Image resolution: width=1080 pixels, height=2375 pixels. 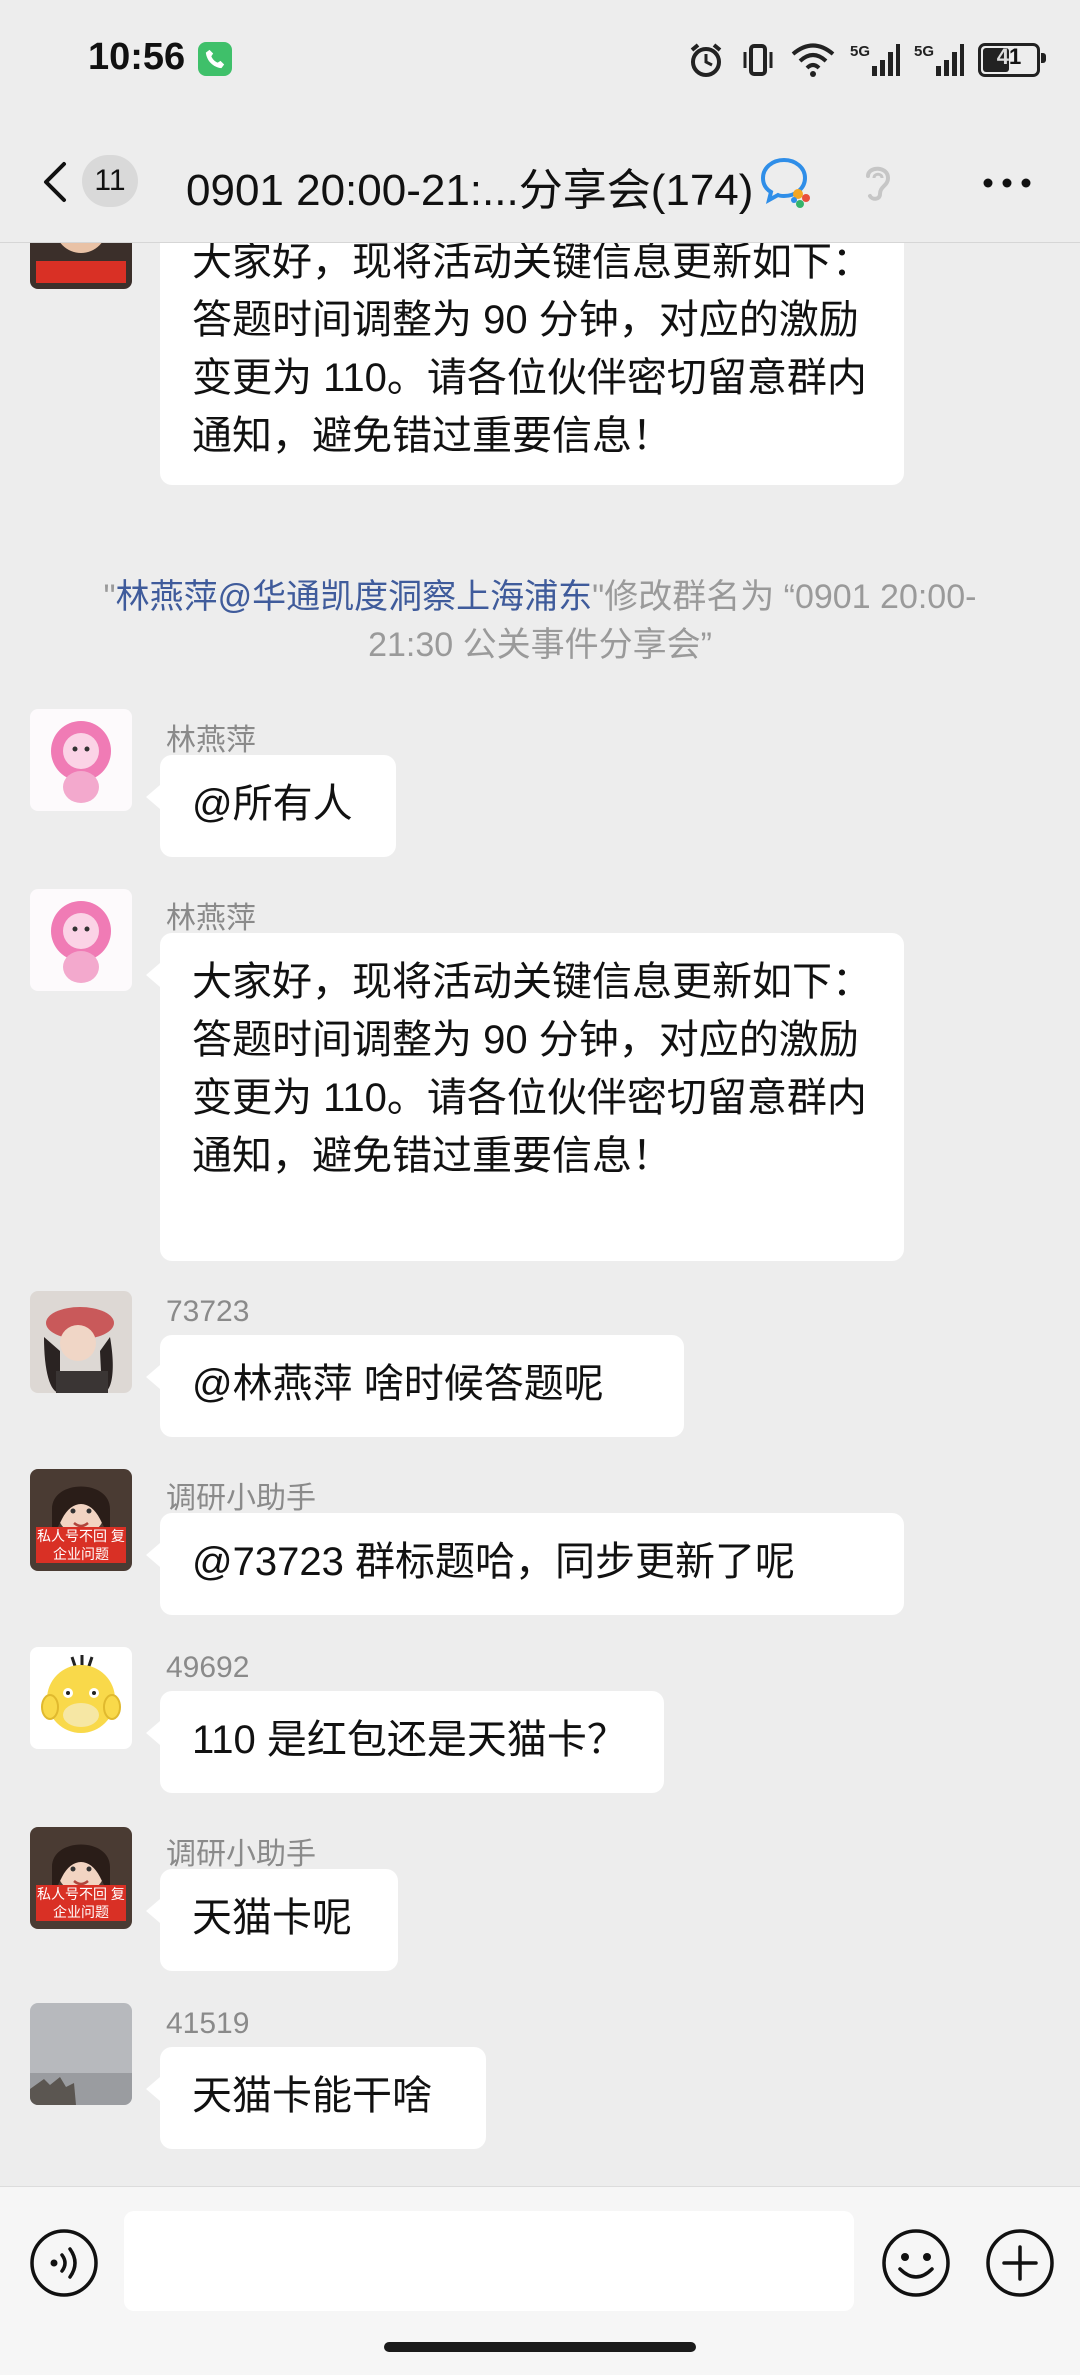 I want to click on message-bubble: @林燕萍 啥时候答题呢, so click(x=415, y=1386).